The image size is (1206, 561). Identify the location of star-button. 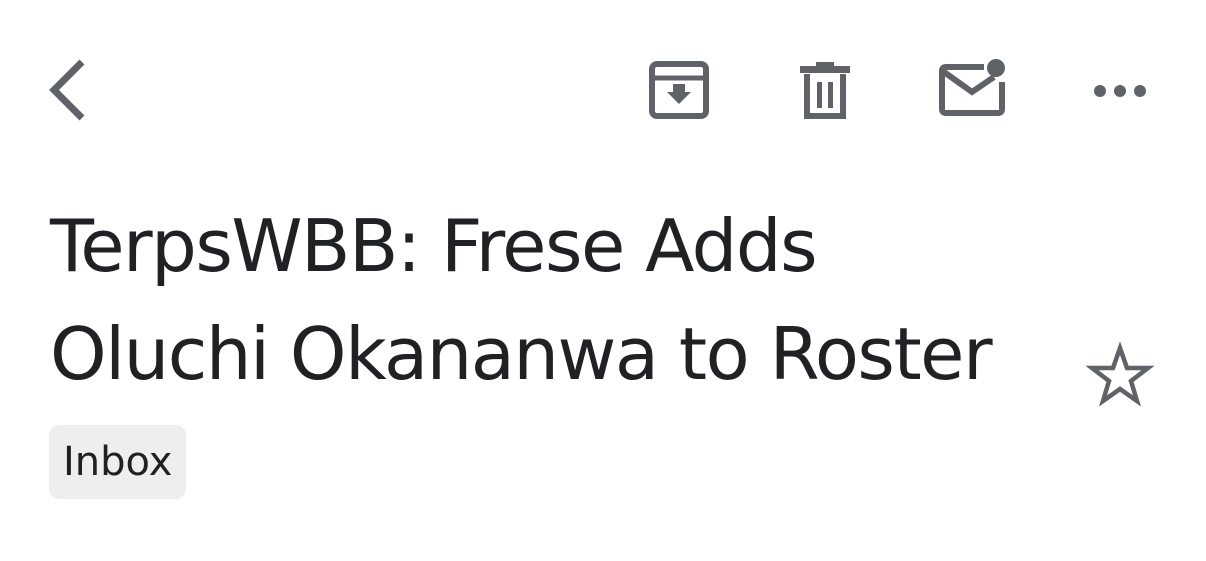
(1120, 376).